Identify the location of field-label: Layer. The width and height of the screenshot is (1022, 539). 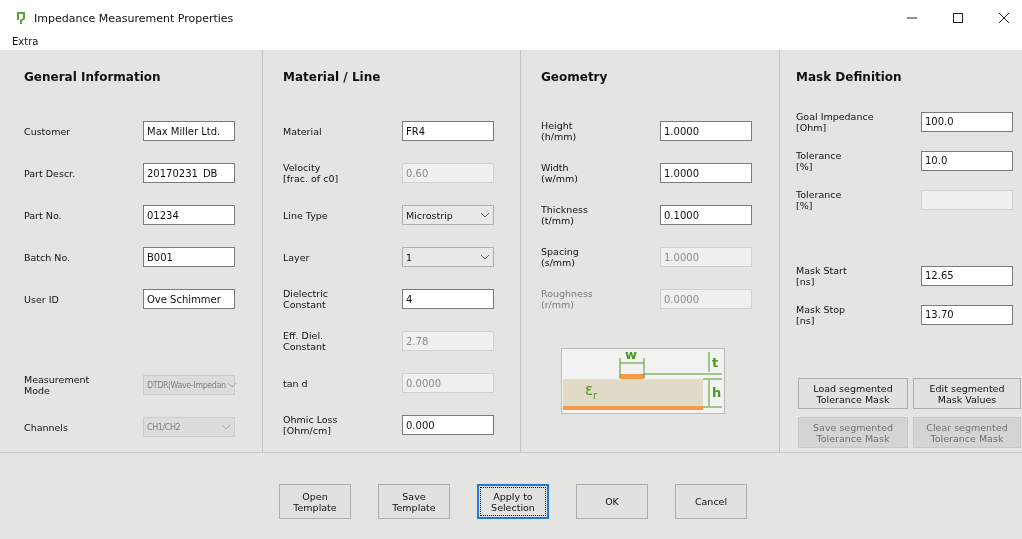
(297, 257).